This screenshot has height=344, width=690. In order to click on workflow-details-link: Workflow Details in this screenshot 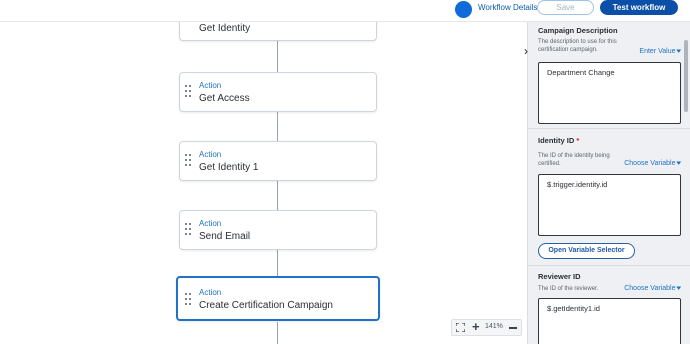, I will do `click(507, 7)`.